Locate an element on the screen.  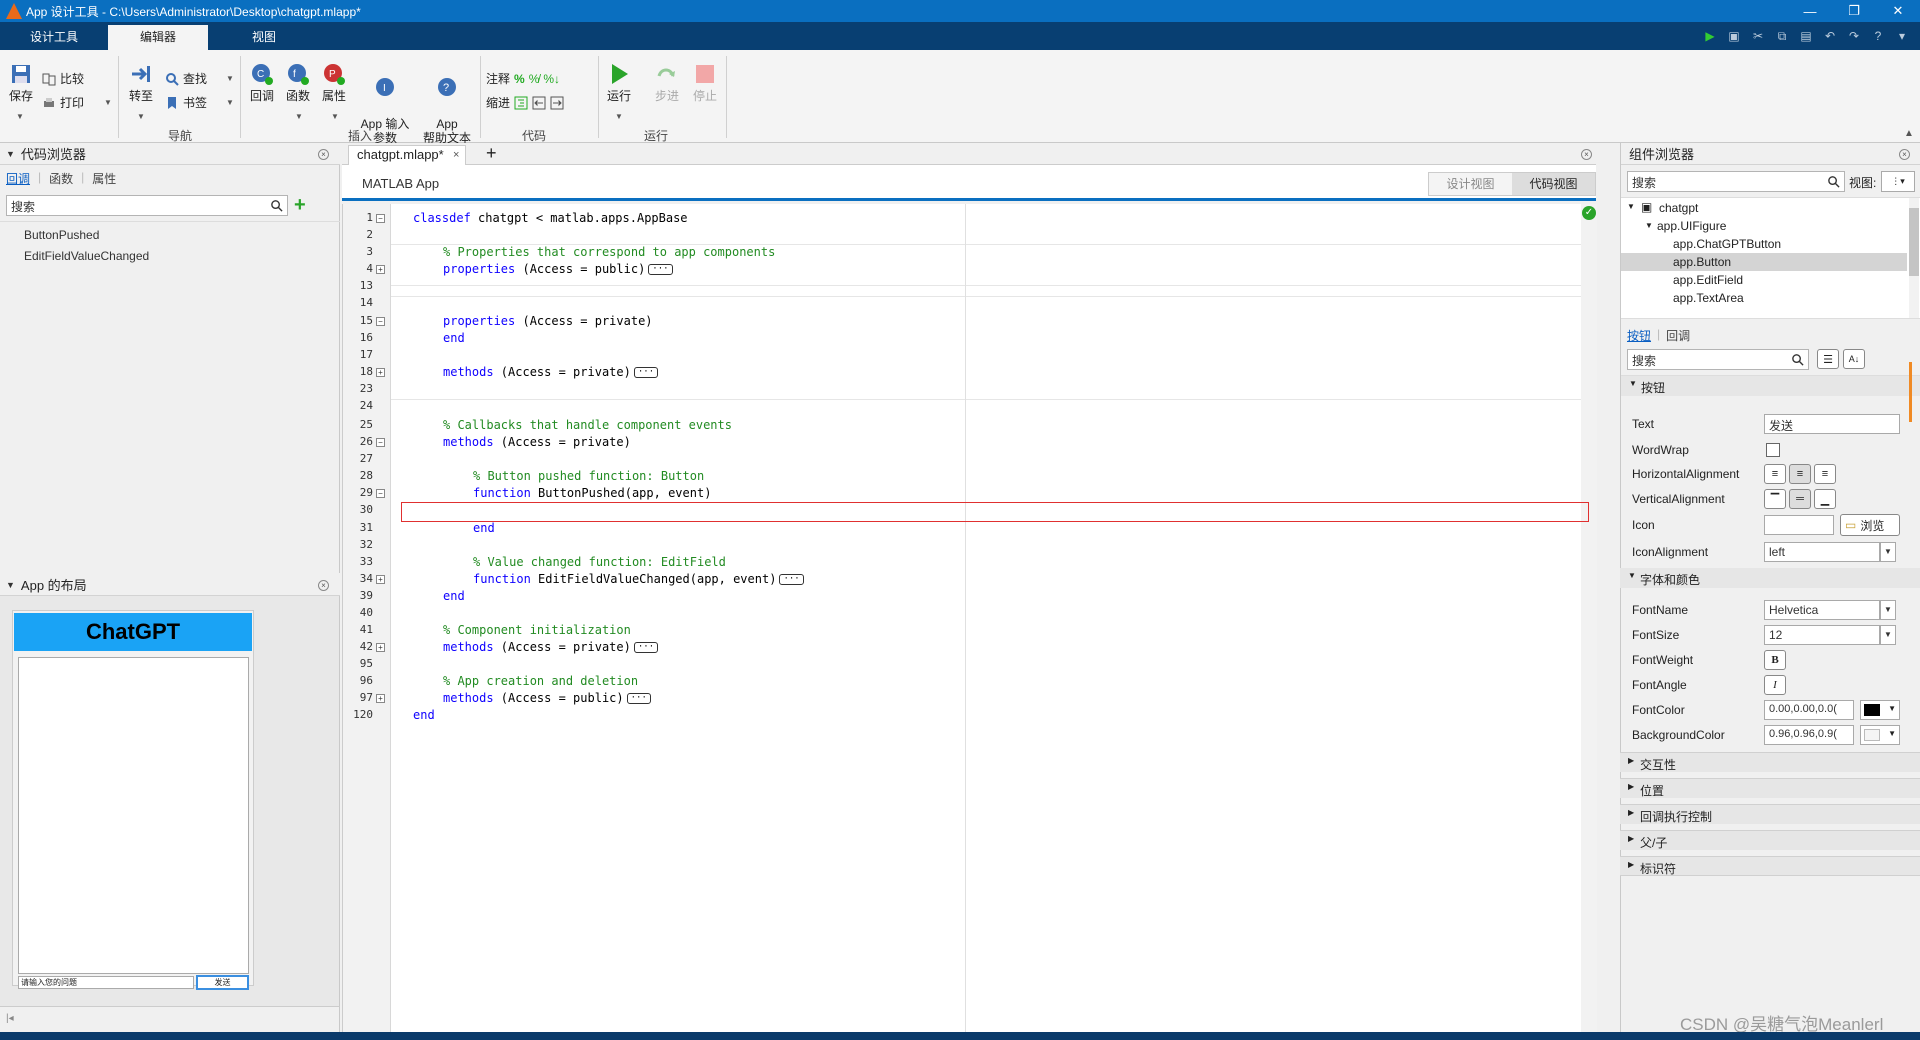
align-middle-icon: ═ is located at coordinates (1800, 499).